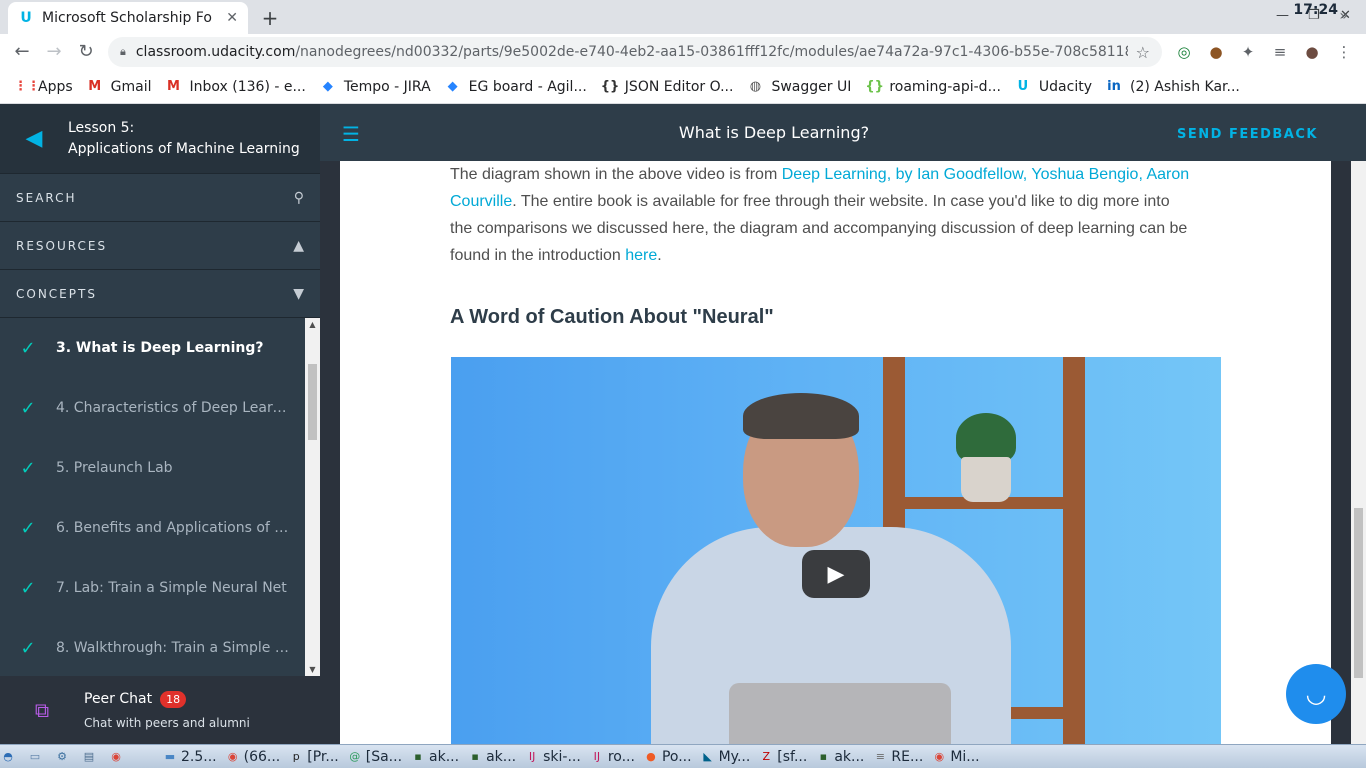  Describe the element at coordinates (1143, 52) in the screenshot. I see `bookmark-star-icon: ☆` at that location.